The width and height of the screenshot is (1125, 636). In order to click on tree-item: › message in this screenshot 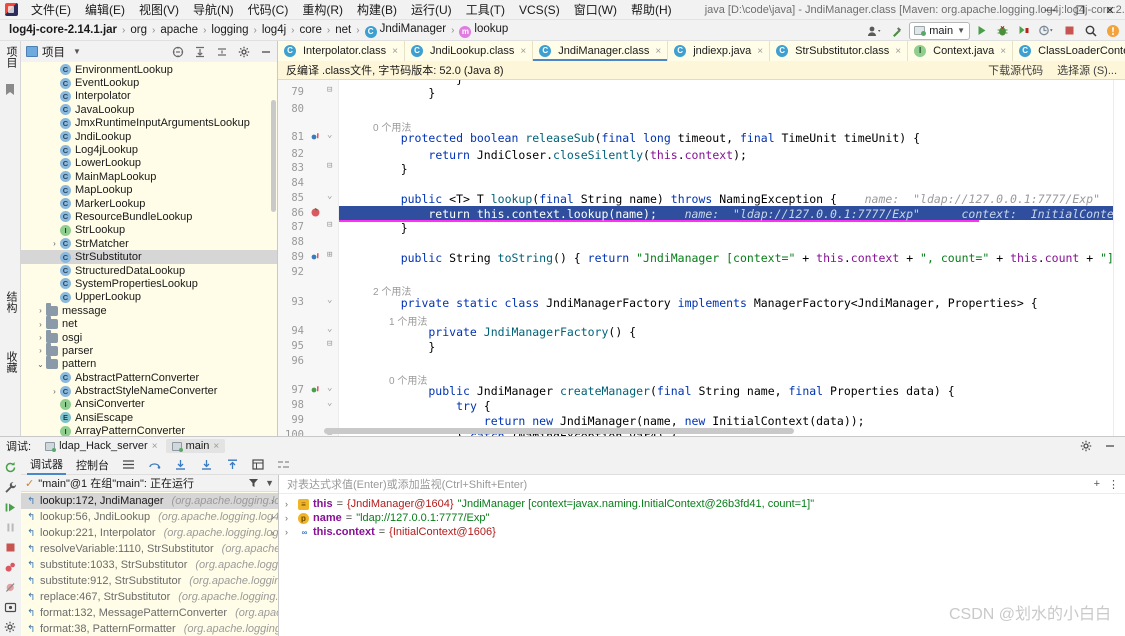, I will do `click(149, 309)`.